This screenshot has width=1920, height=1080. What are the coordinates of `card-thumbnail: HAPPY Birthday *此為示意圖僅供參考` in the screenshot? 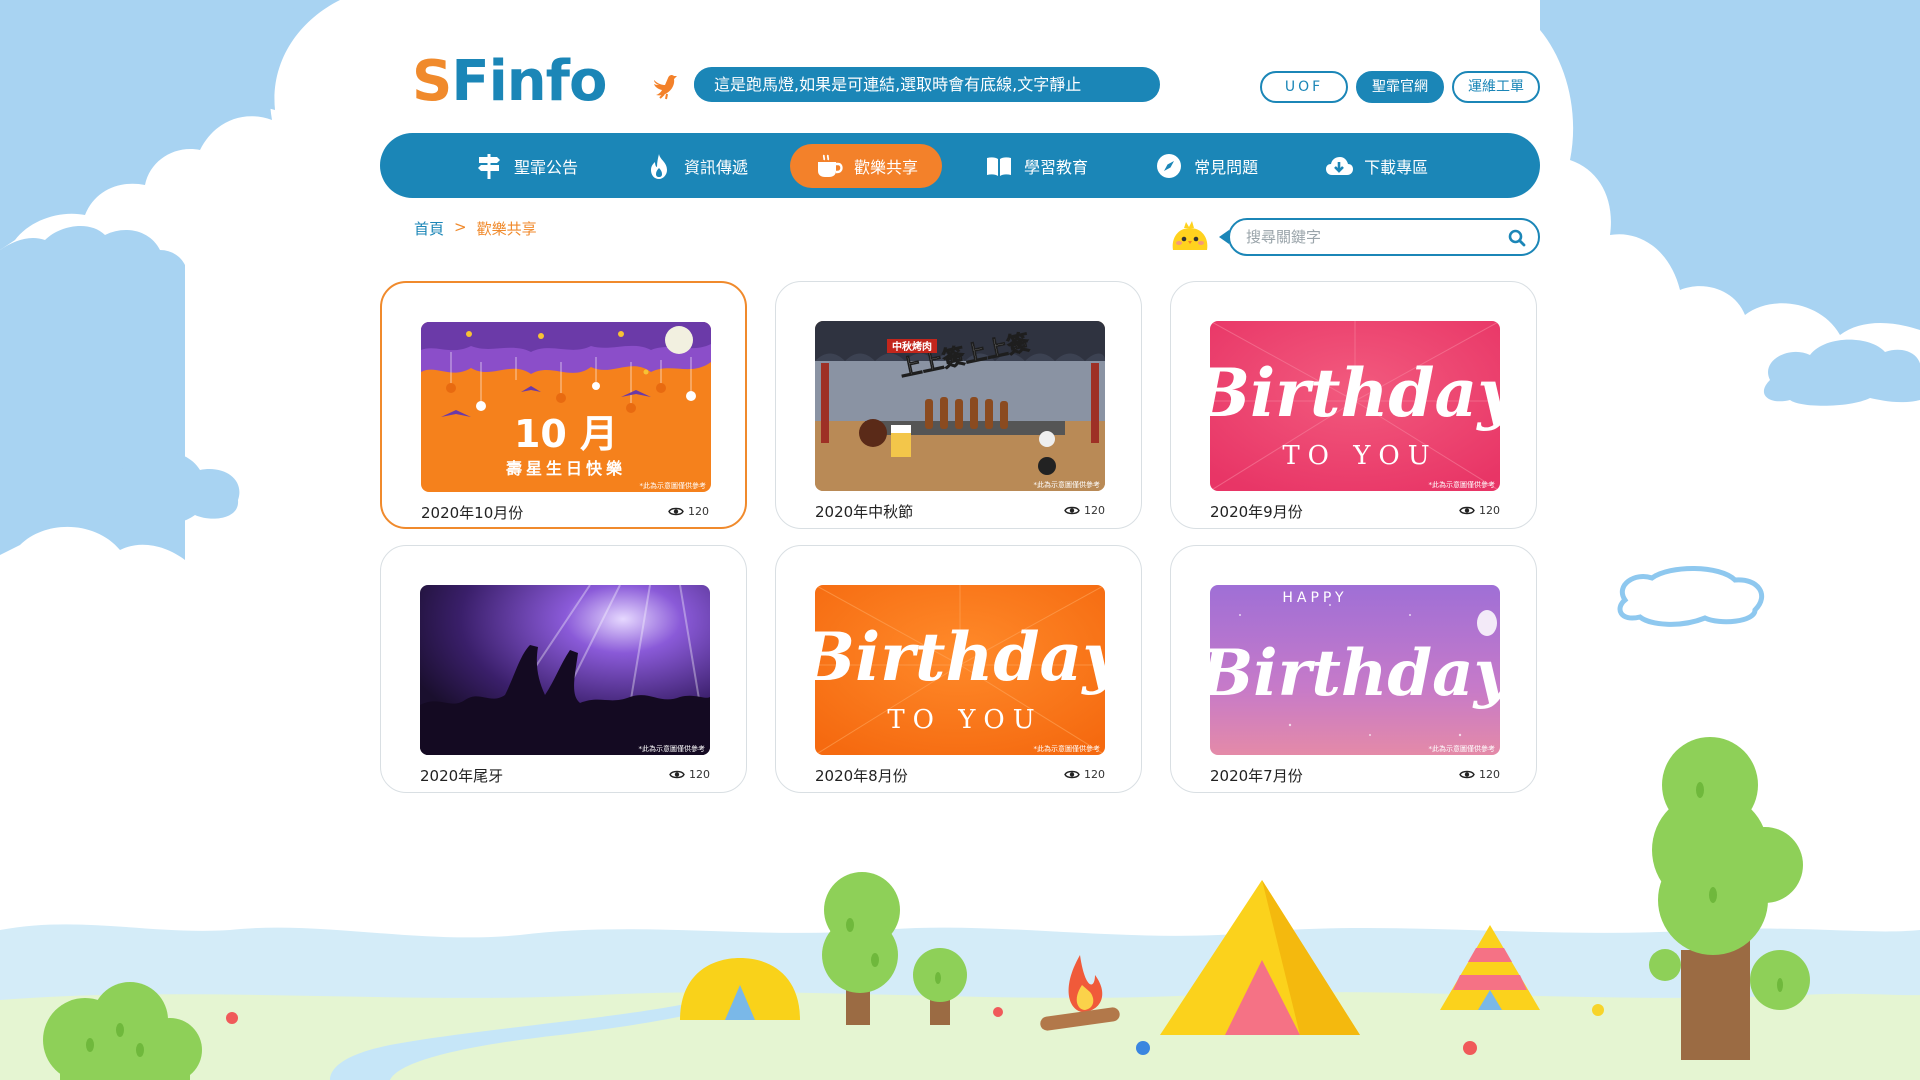 It's located at (1355, 670).